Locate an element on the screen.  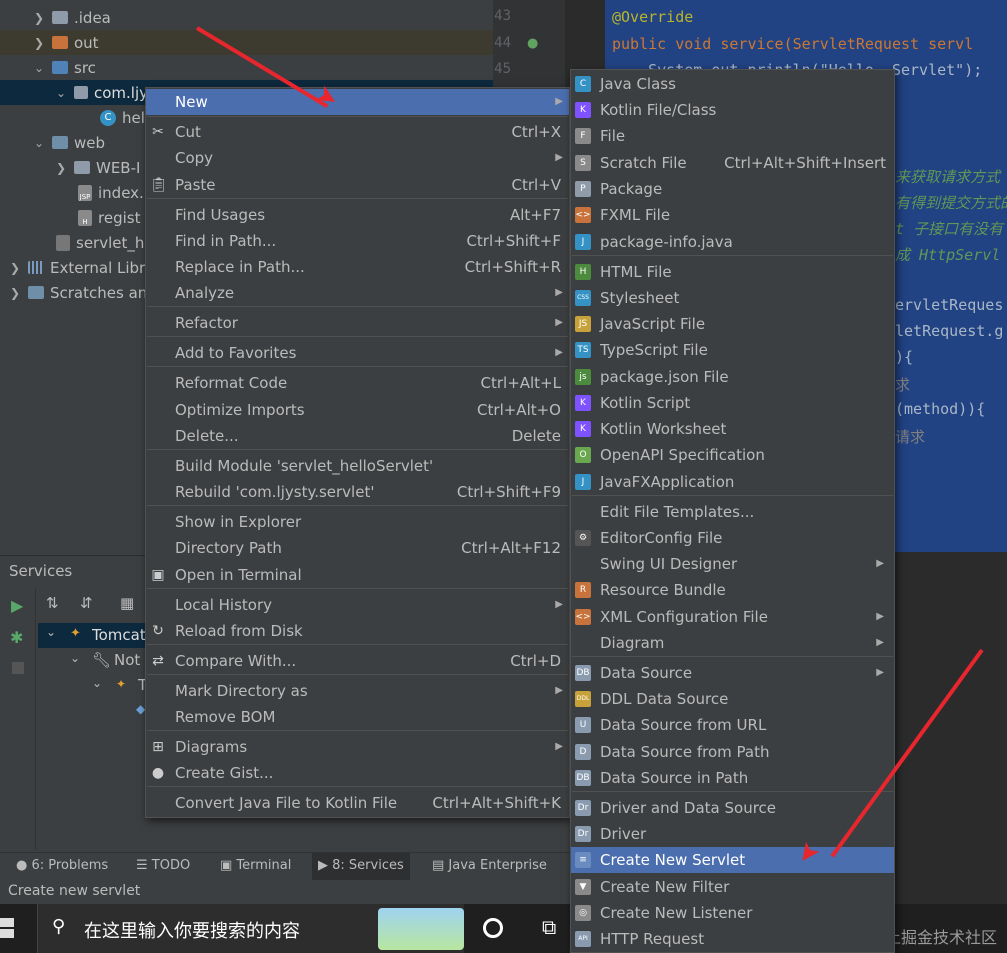
menu-item-local-history: Local History ▶ is located at coordinates (357, 605).